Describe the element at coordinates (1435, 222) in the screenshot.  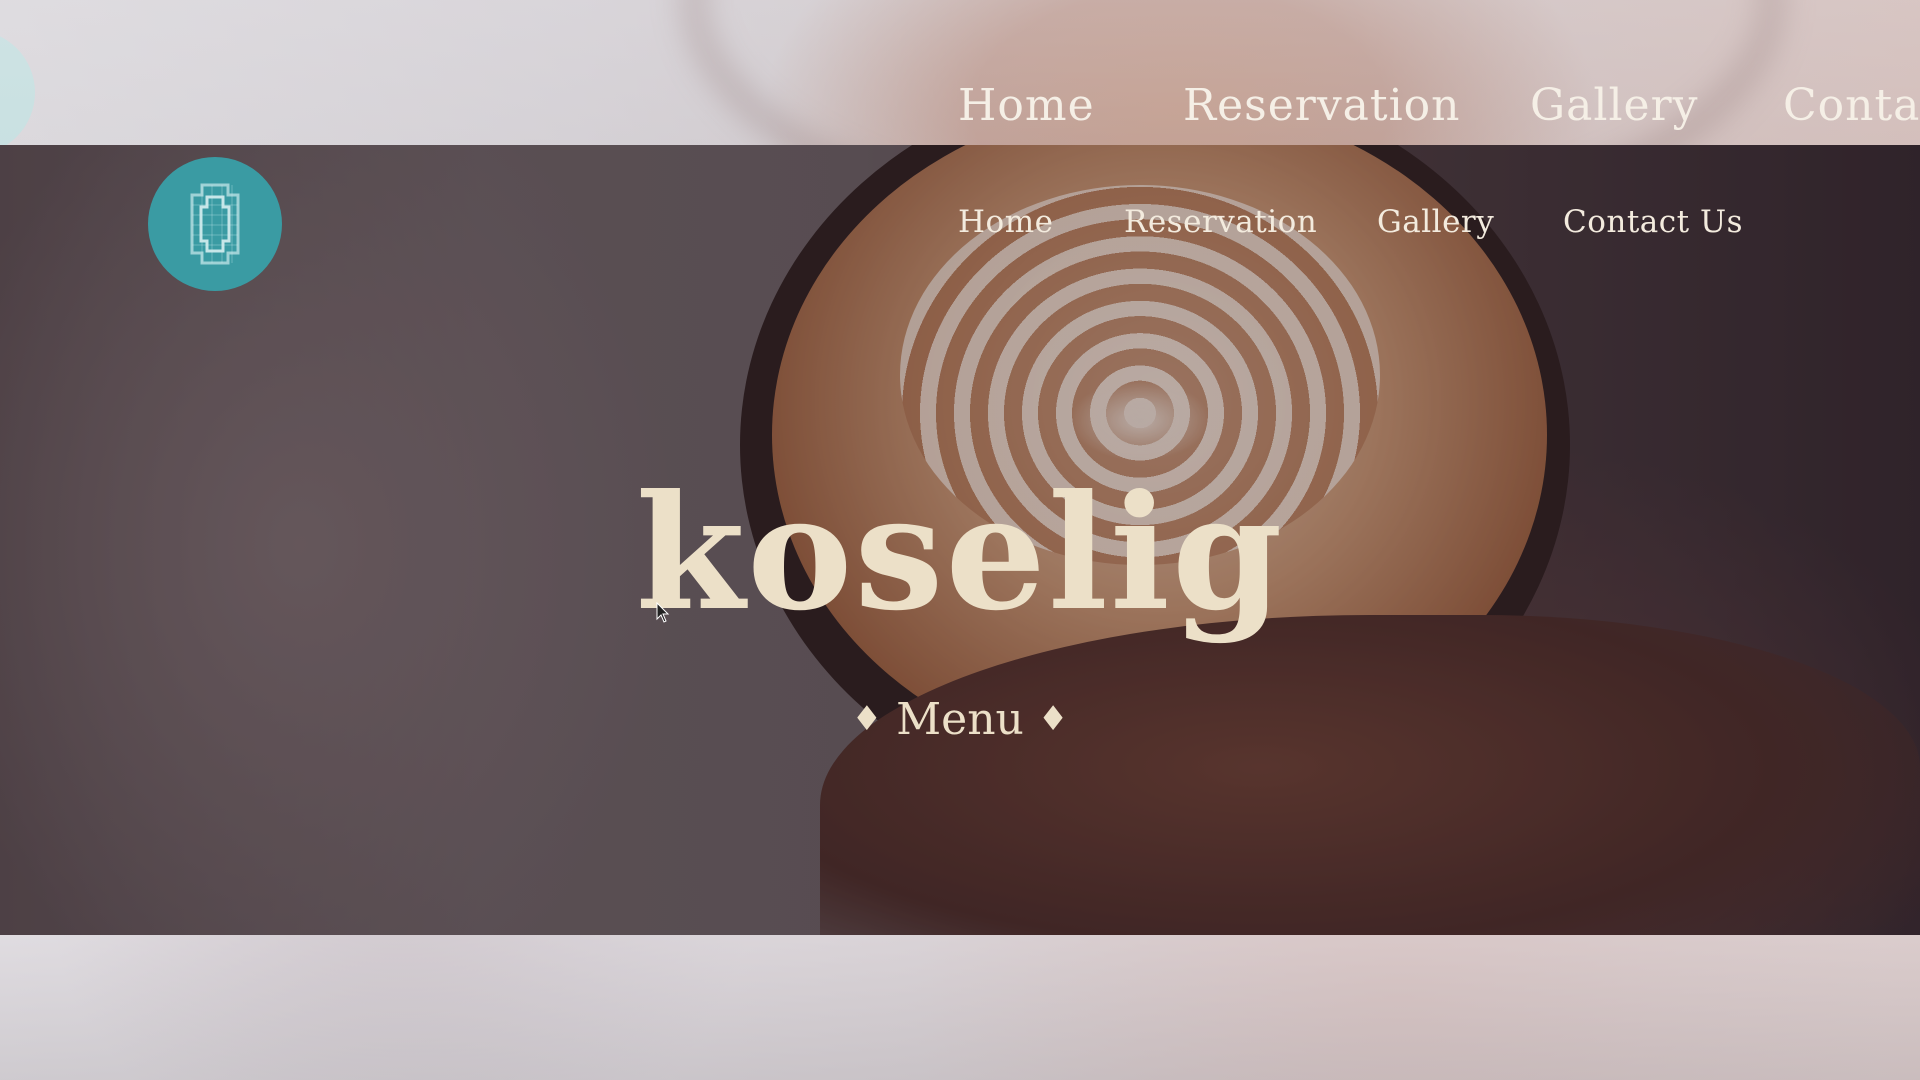
I see `nav-gallery: Gallery` at that location.